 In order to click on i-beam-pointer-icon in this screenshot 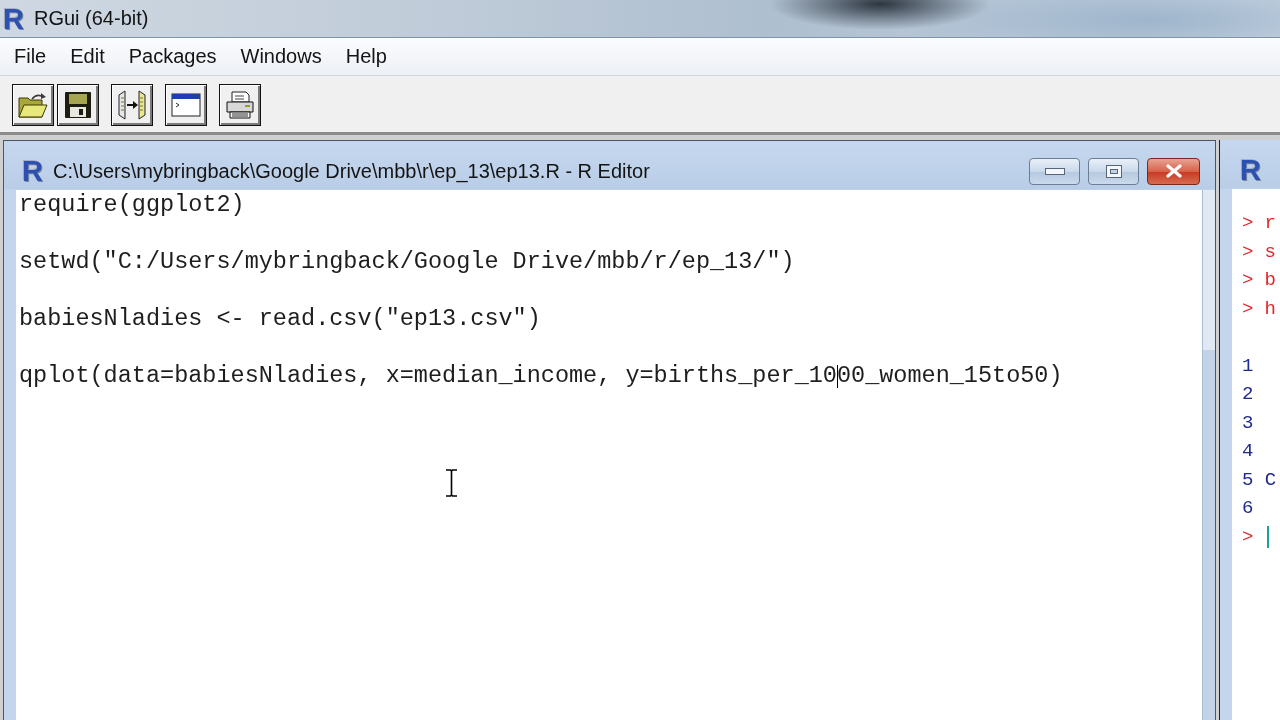, I will do `click(451, 483)`.